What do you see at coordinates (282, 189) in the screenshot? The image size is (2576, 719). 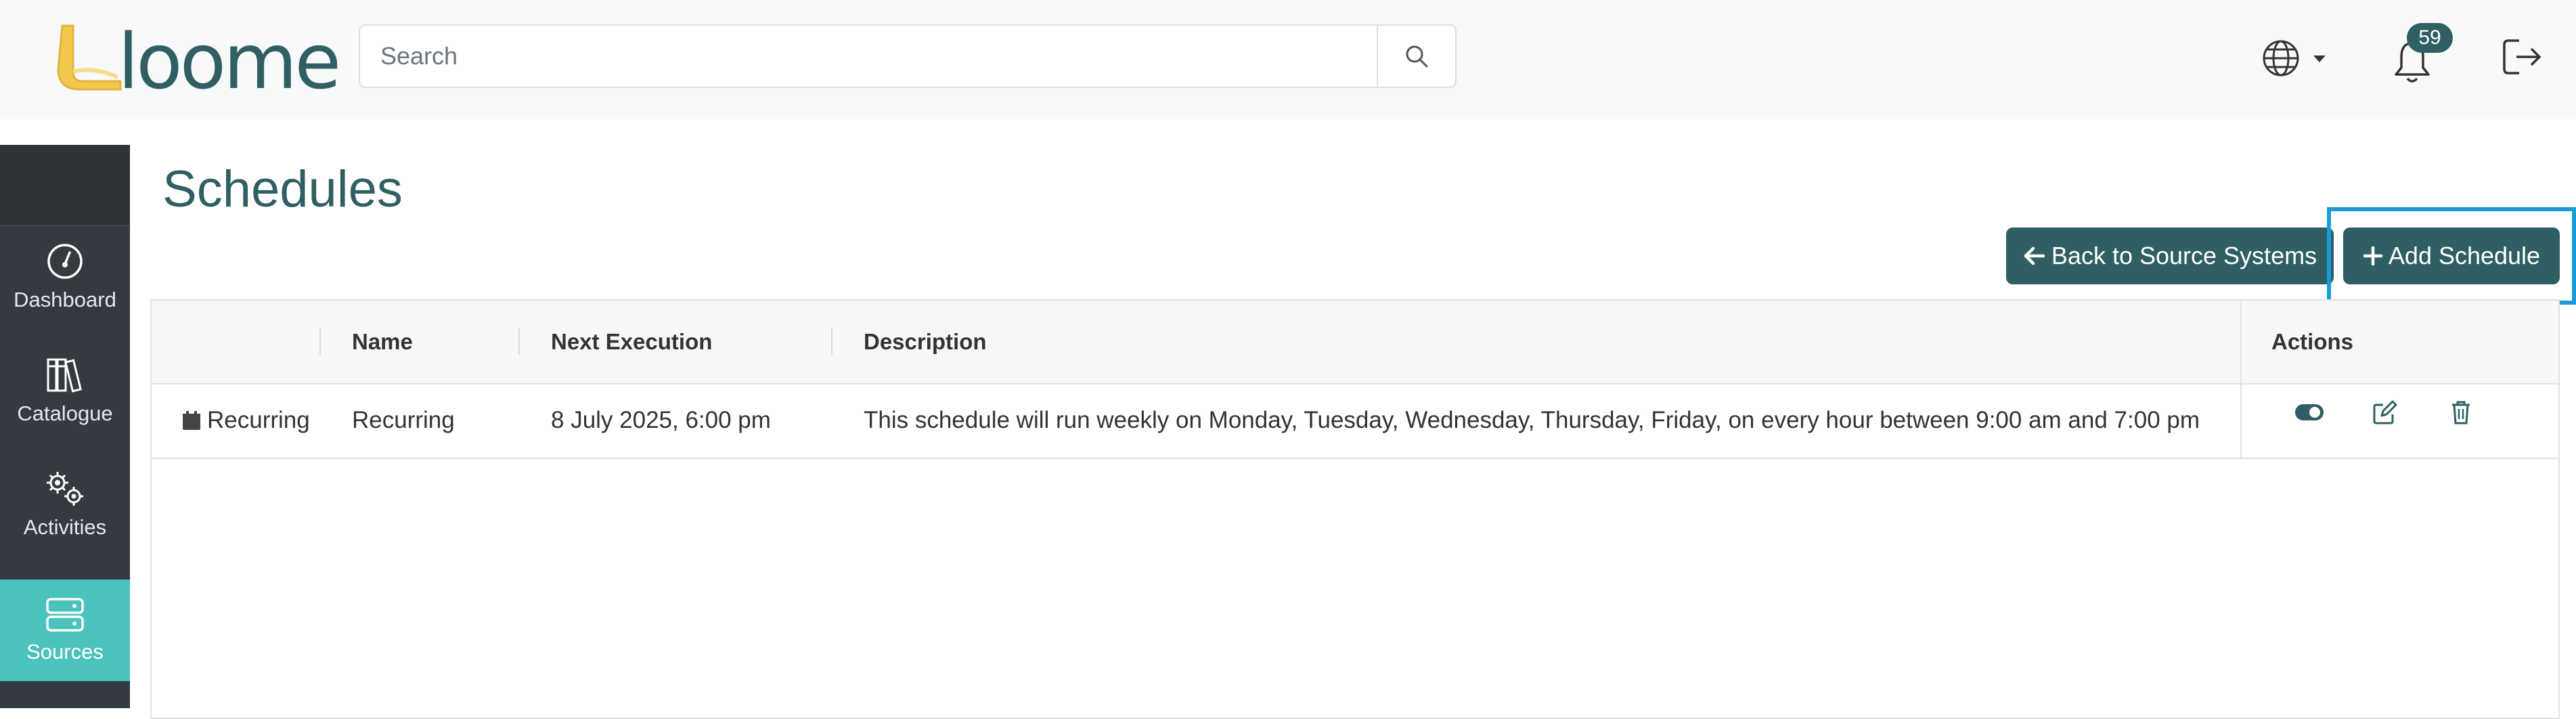 I see `page-title: Schedules` at bounding box center [282, 189].